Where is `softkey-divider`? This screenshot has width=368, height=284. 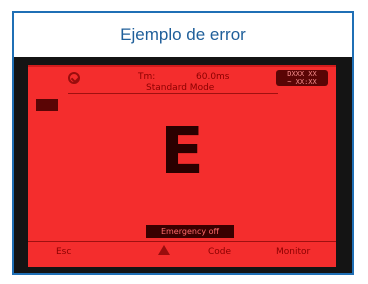 softkey-divider is located at coordinates (182, 241).